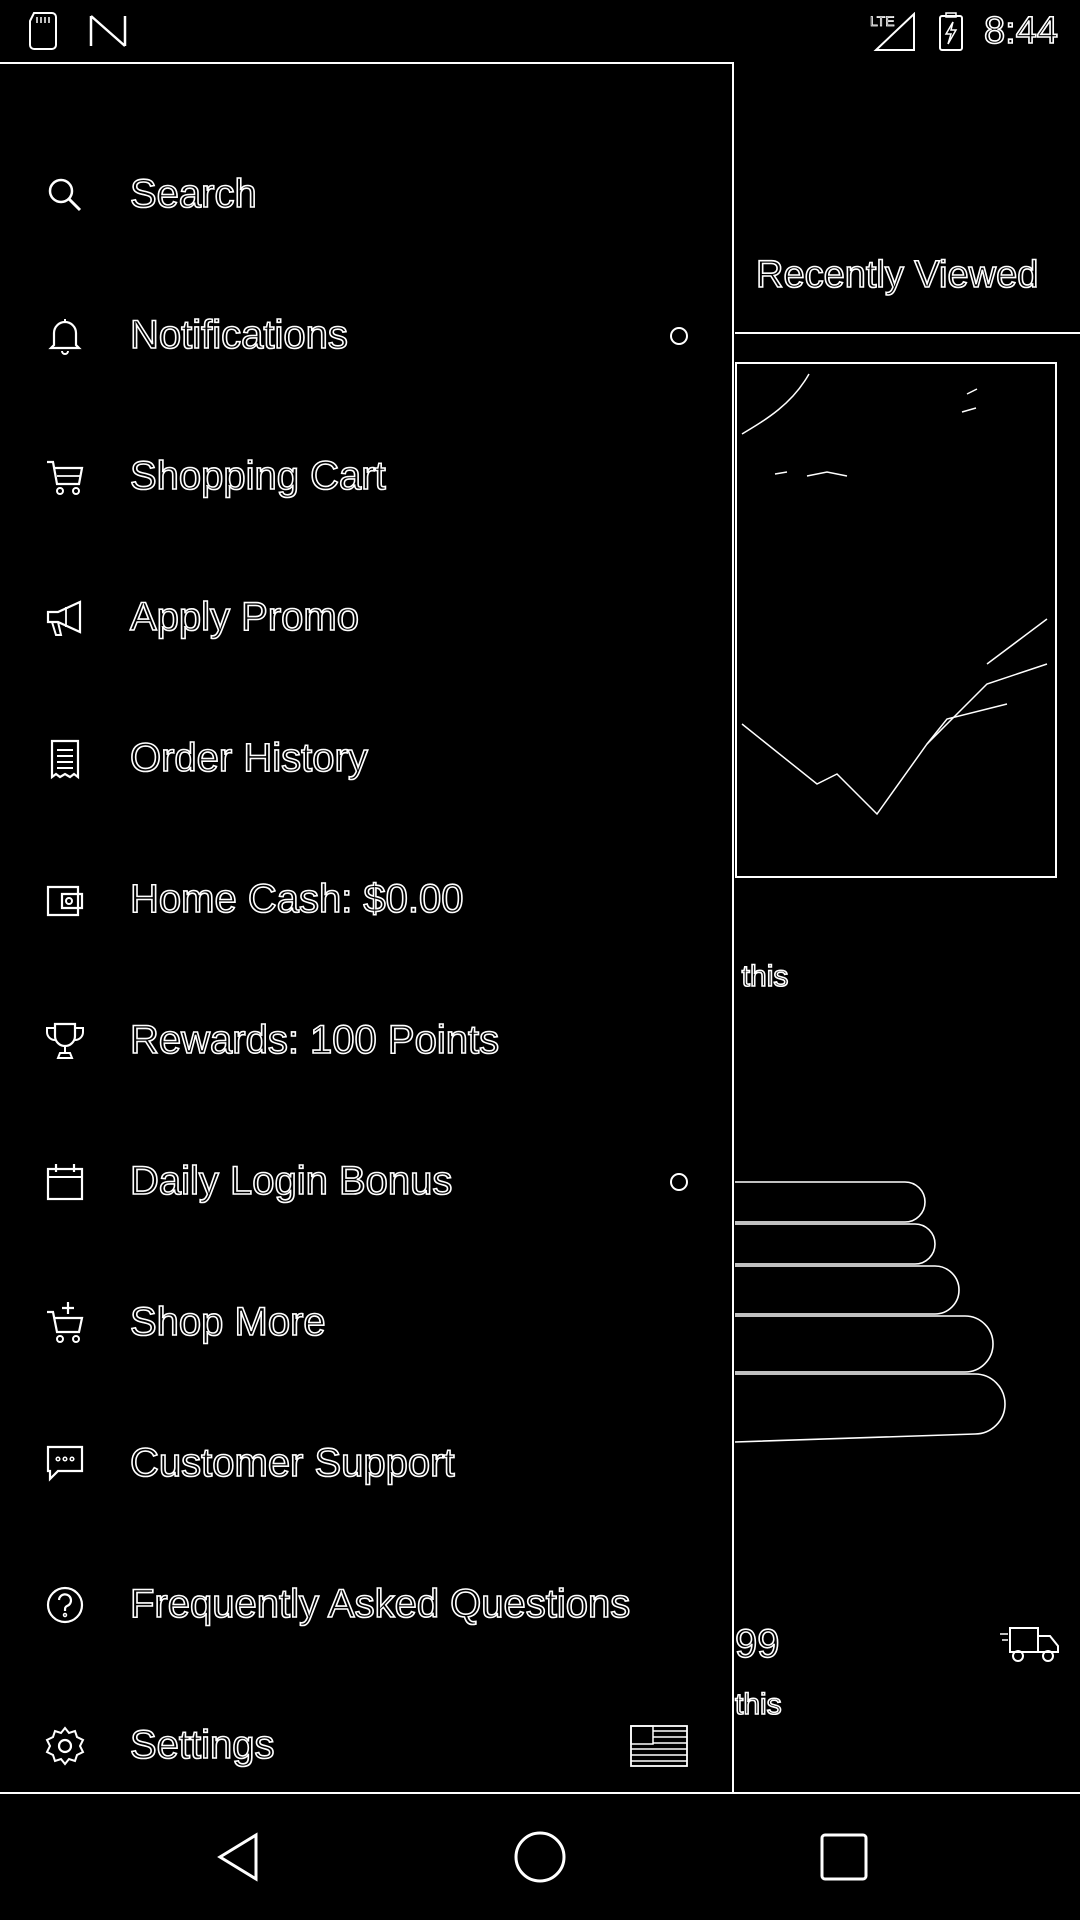 This screenshot has height=1920, width=1080. I want to click on menu-label: Search, so click(193, 194).